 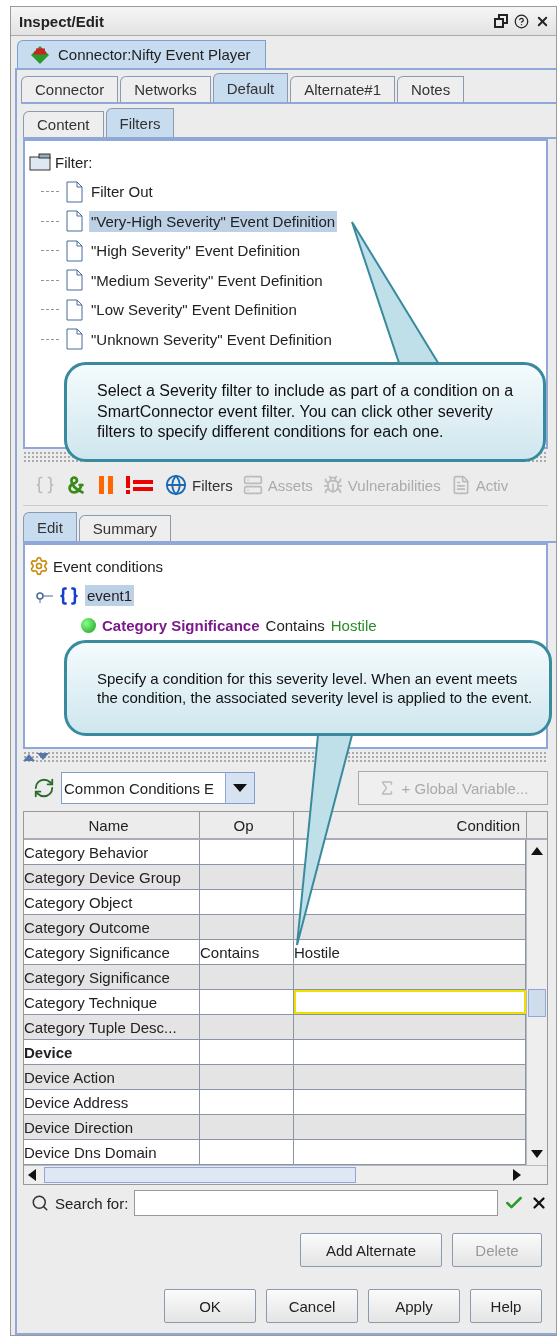 I want to click on table-cell: Category Device Group, so click(x=112, y=877).